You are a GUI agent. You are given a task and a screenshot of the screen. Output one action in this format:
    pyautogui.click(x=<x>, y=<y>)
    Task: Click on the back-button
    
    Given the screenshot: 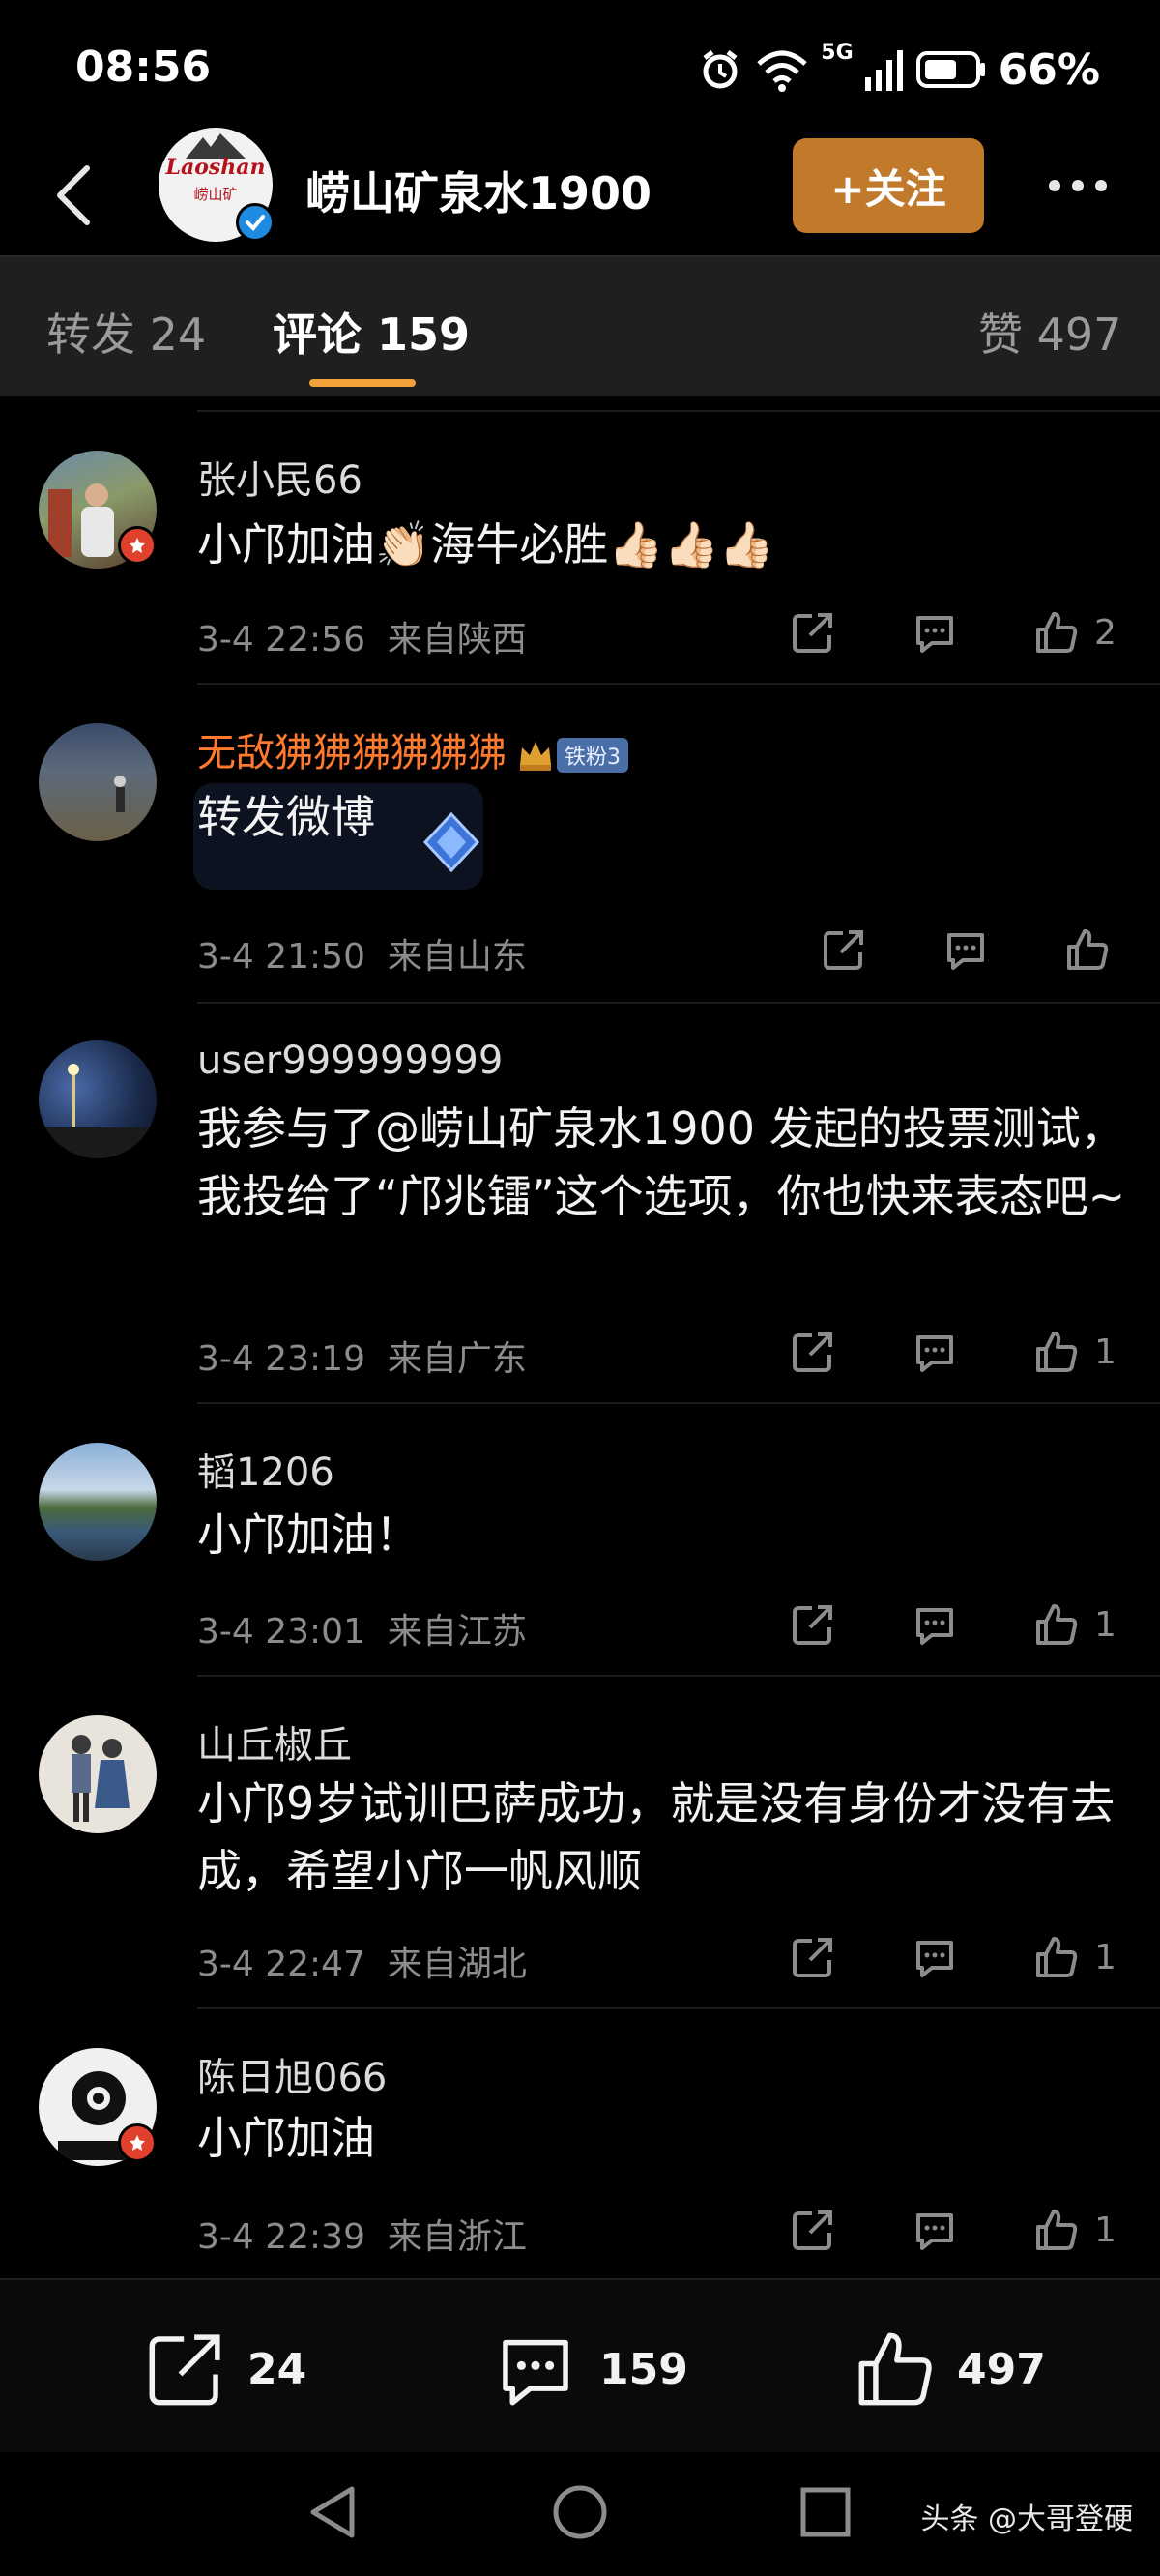 What is the action you would take?
    pyautogui.click(x=74, y=195)
    